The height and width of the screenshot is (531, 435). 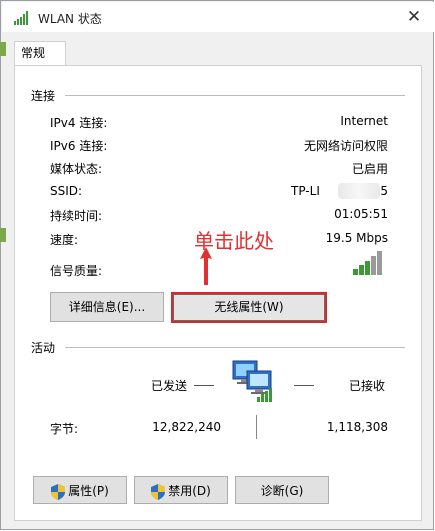 I want to click on bytes-label: 字节:, so click(x=64, y=429).